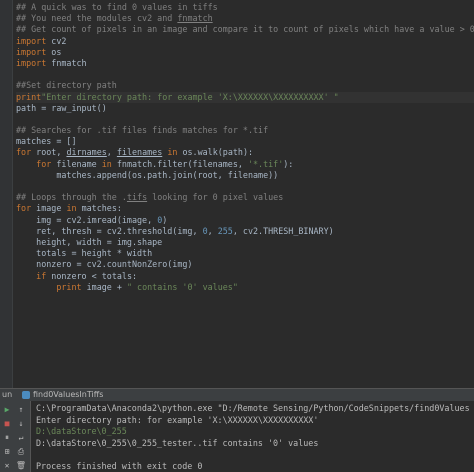 This screenshot has width=474, height=472. I want to click on code-token: dirnames, so click(86, 152).